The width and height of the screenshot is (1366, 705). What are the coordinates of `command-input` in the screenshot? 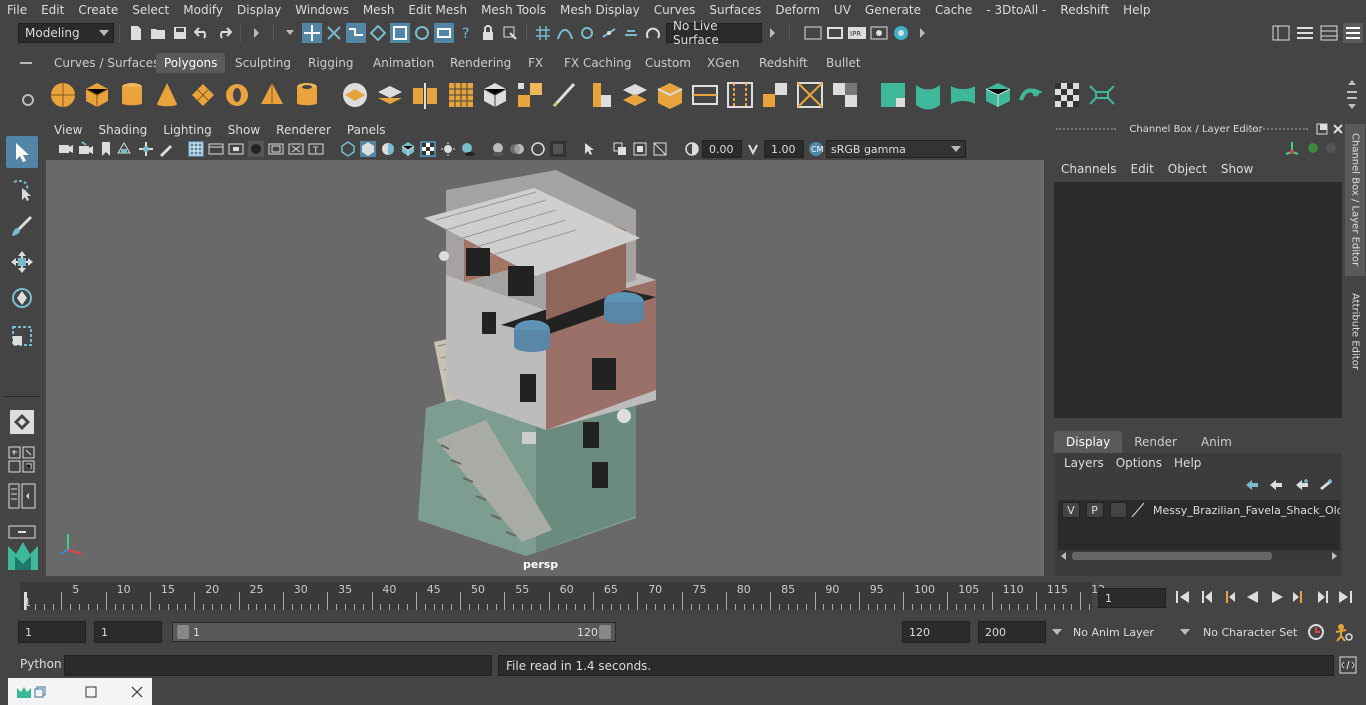 It's located at (278, 665).